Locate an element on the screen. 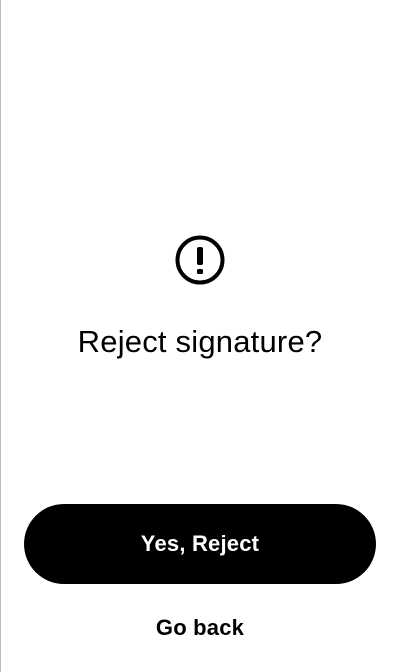 The image size is (400, 672). dialog-title: Reject signature? is located at coordinates (200, 341).